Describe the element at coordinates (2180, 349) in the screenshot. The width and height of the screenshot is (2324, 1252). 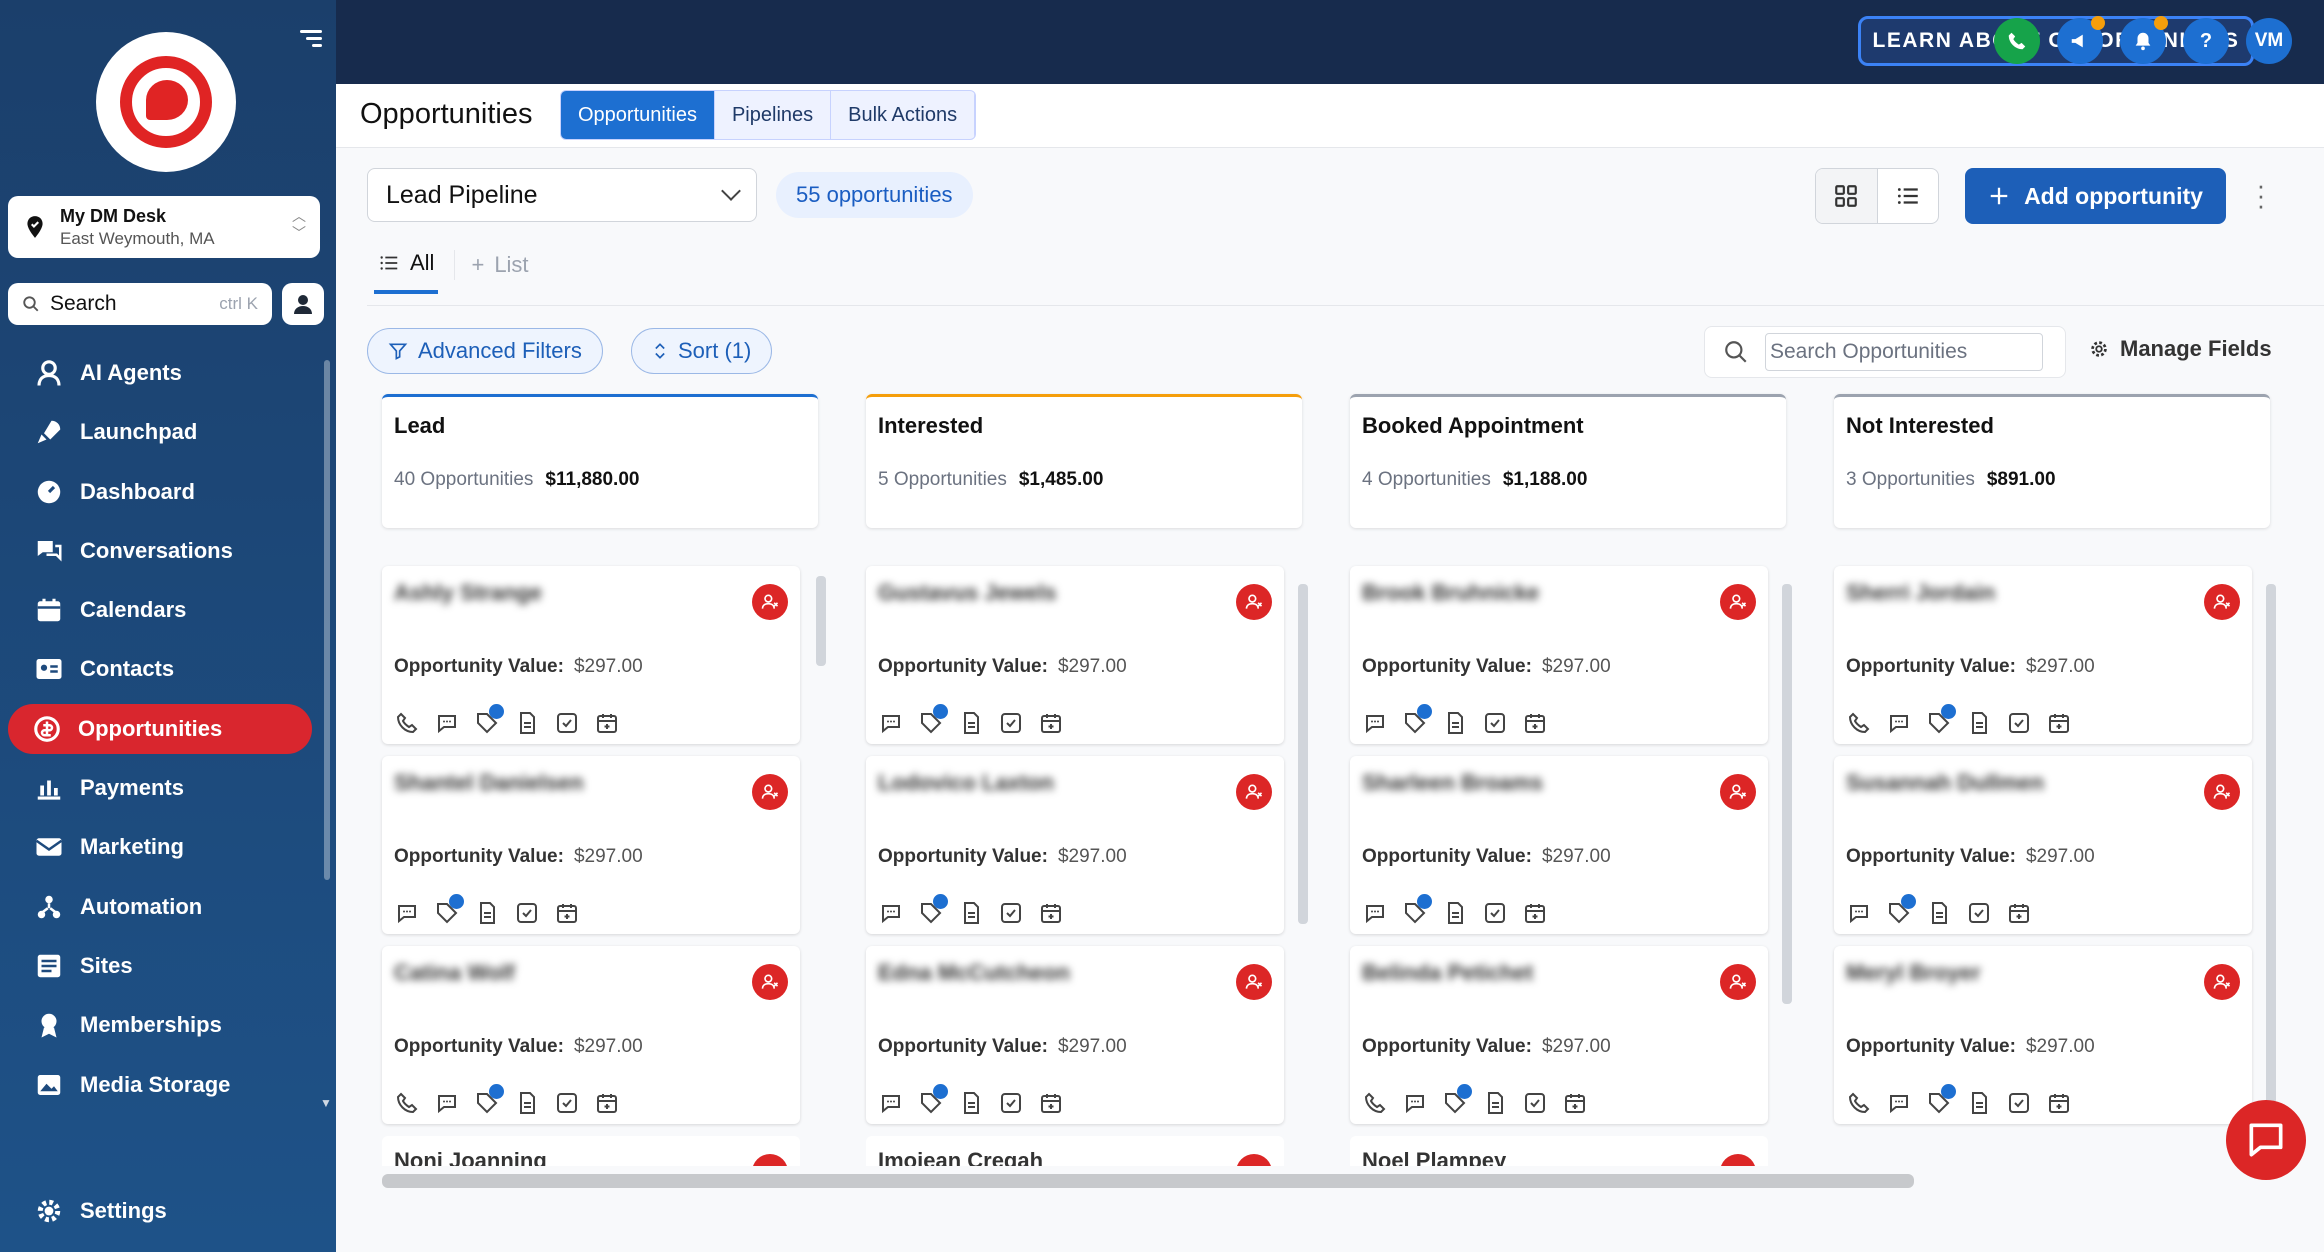
I see `manage-fields-button: Manage Fields` at that location.